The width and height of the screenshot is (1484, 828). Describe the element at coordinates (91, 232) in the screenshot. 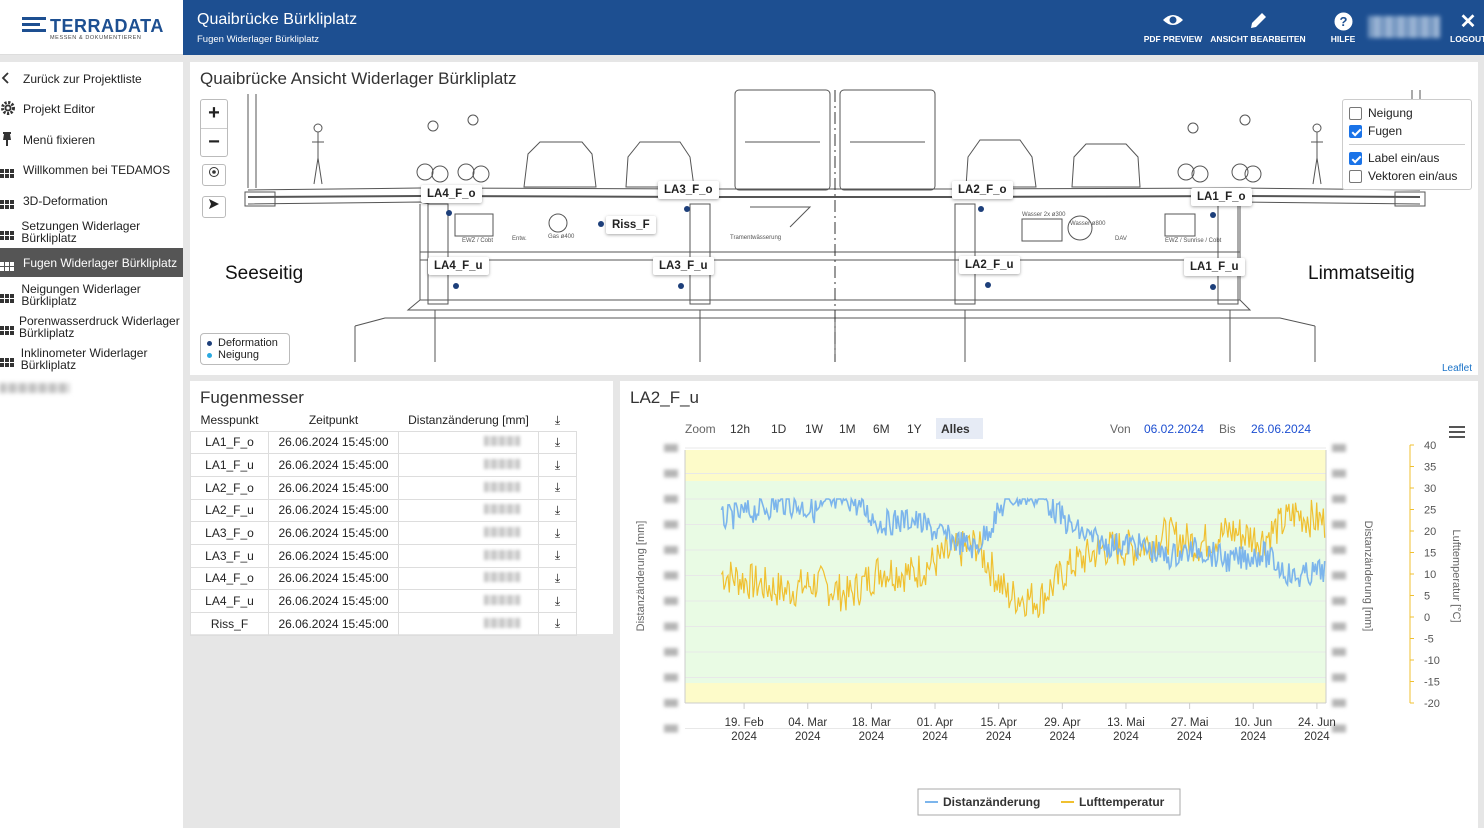

I see `sidebar-item-setzungen: Setzungen Widerlager Bürkliplatz` at that location.